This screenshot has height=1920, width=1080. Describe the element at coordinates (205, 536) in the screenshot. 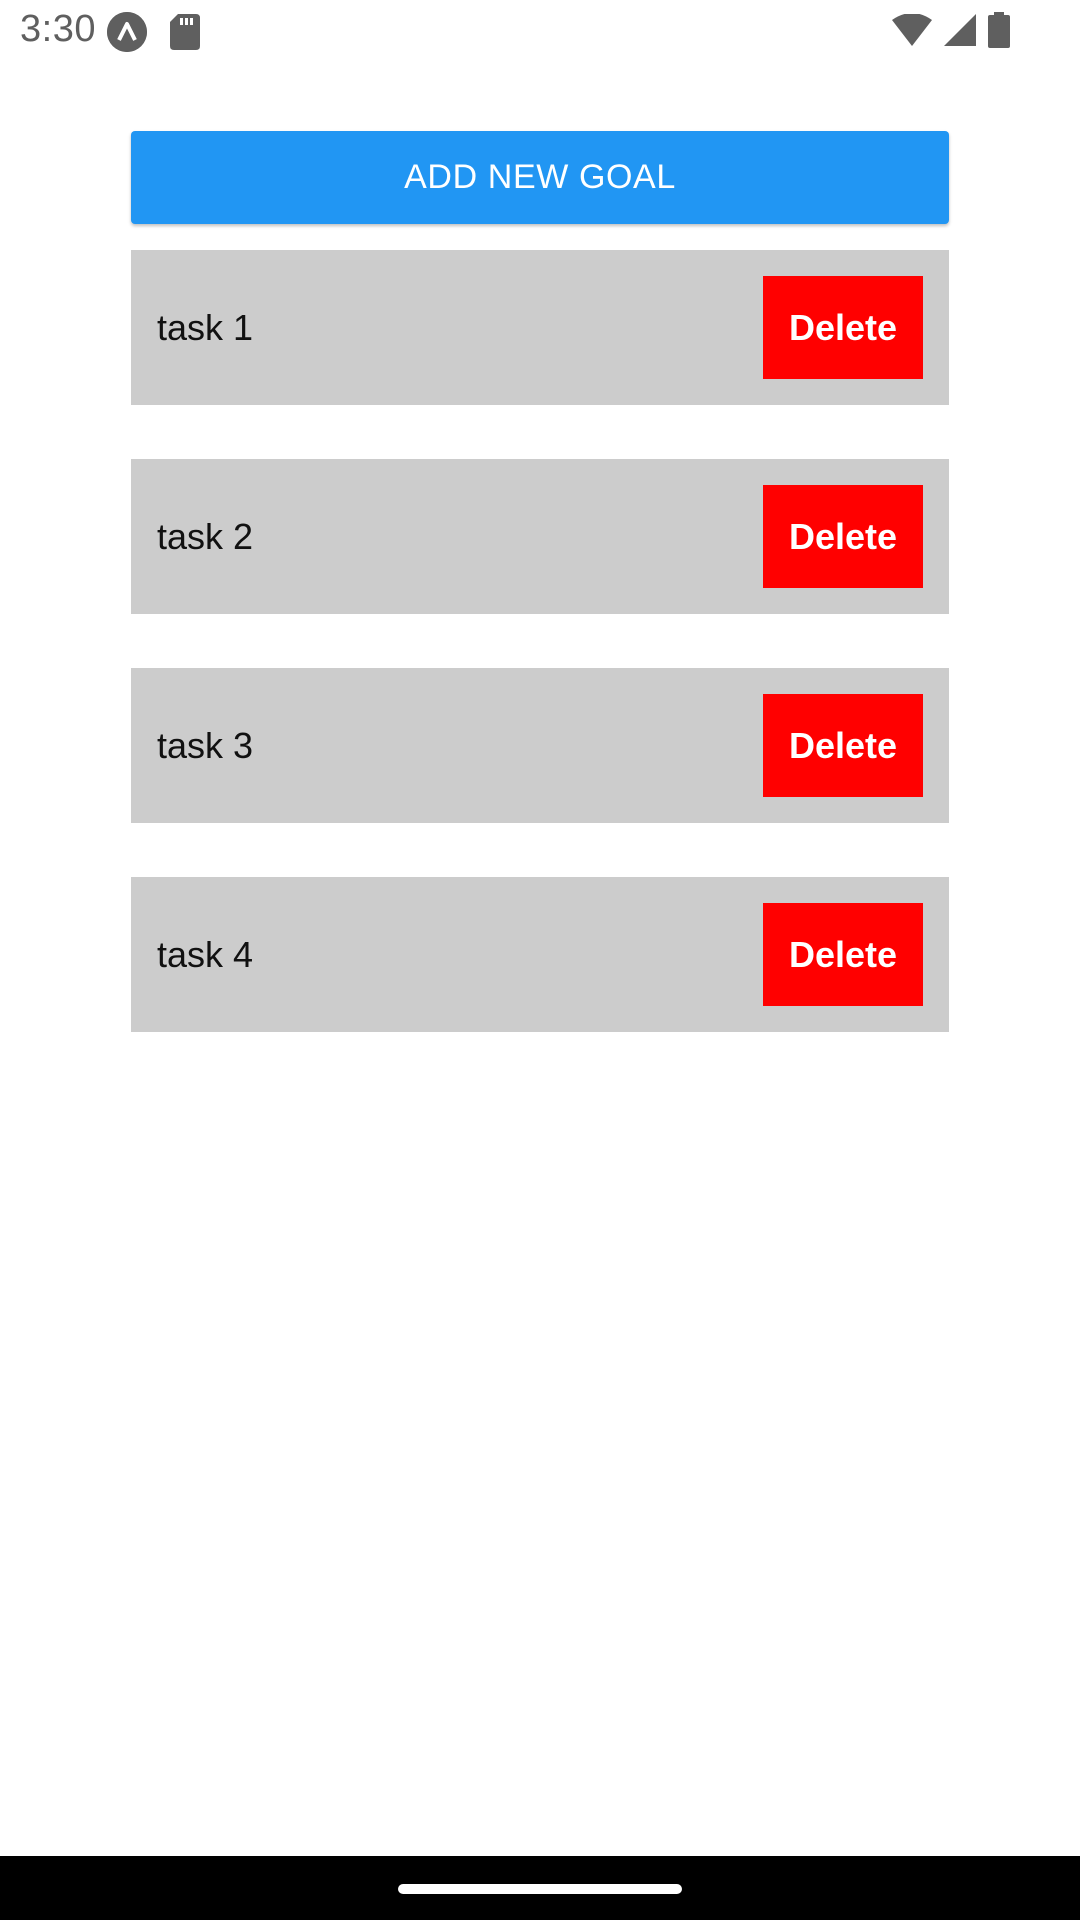

I see `goal-label: task 2` at that location.